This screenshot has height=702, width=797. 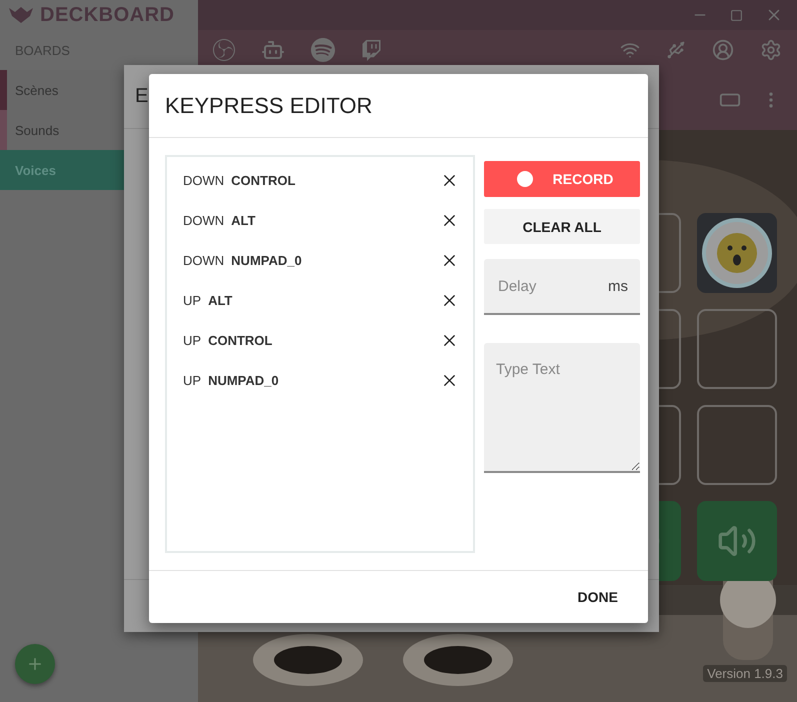 I want to click on emoji-button, so click(x=737, y=253).